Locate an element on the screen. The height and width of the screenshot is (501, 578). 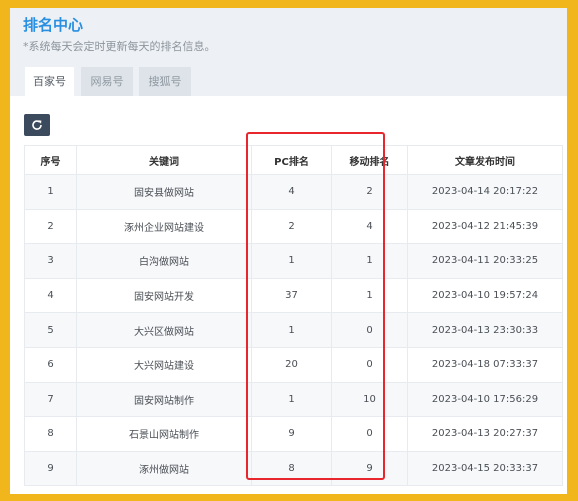
table-row: 9 涿州做网站 8 9 2023-04-15 20:33:37 is located at coordinates (293, 468).